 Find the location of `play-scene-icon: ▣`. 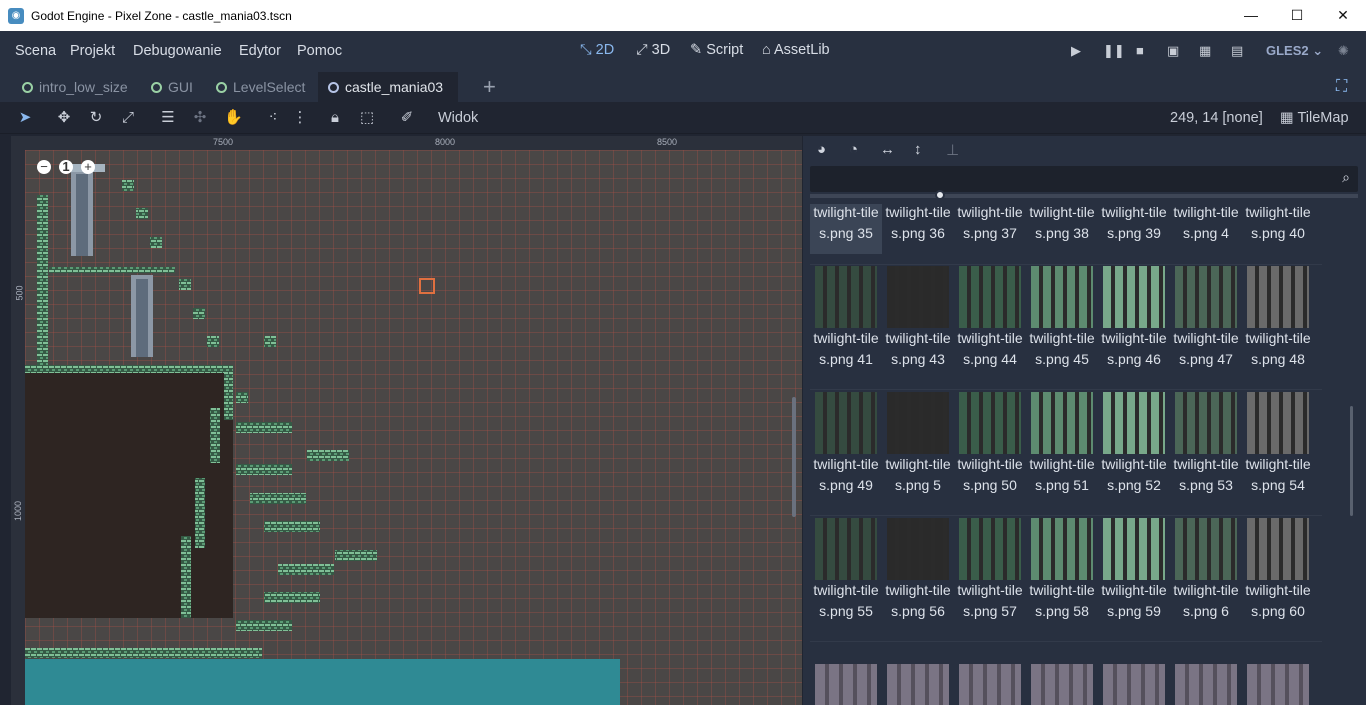

play-scene-icon: ▣ is located at coordinates (1173, 51).